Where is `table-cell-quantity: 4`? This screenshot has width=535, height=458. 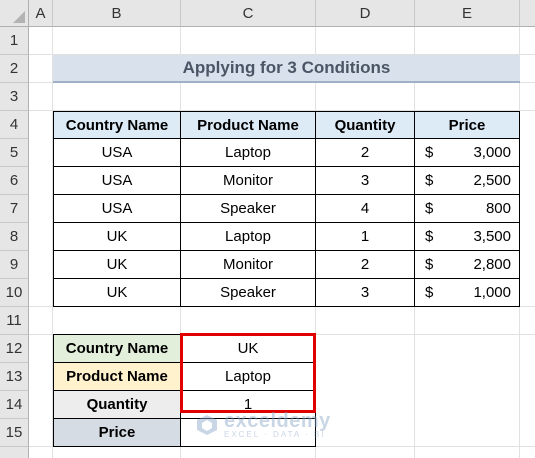
table-cell-quantity: 4 is located at coordinates (365, 208).